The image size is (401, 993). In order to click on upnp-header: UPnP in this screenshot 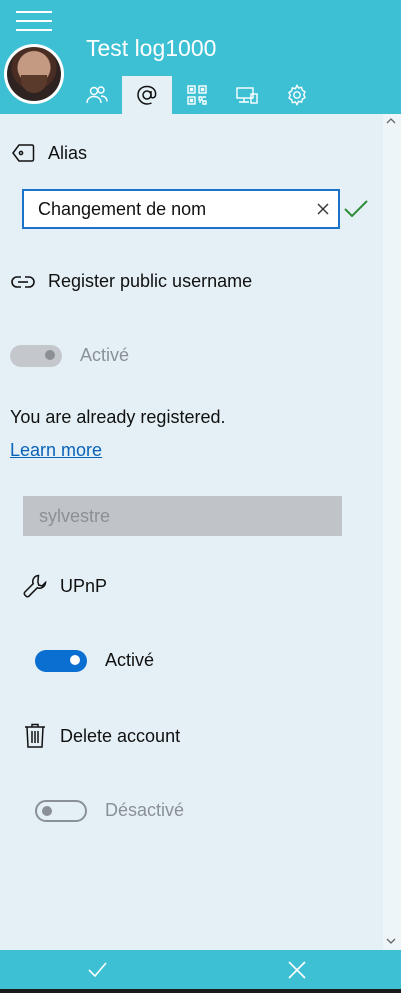, I will do `click(64, 586)`.